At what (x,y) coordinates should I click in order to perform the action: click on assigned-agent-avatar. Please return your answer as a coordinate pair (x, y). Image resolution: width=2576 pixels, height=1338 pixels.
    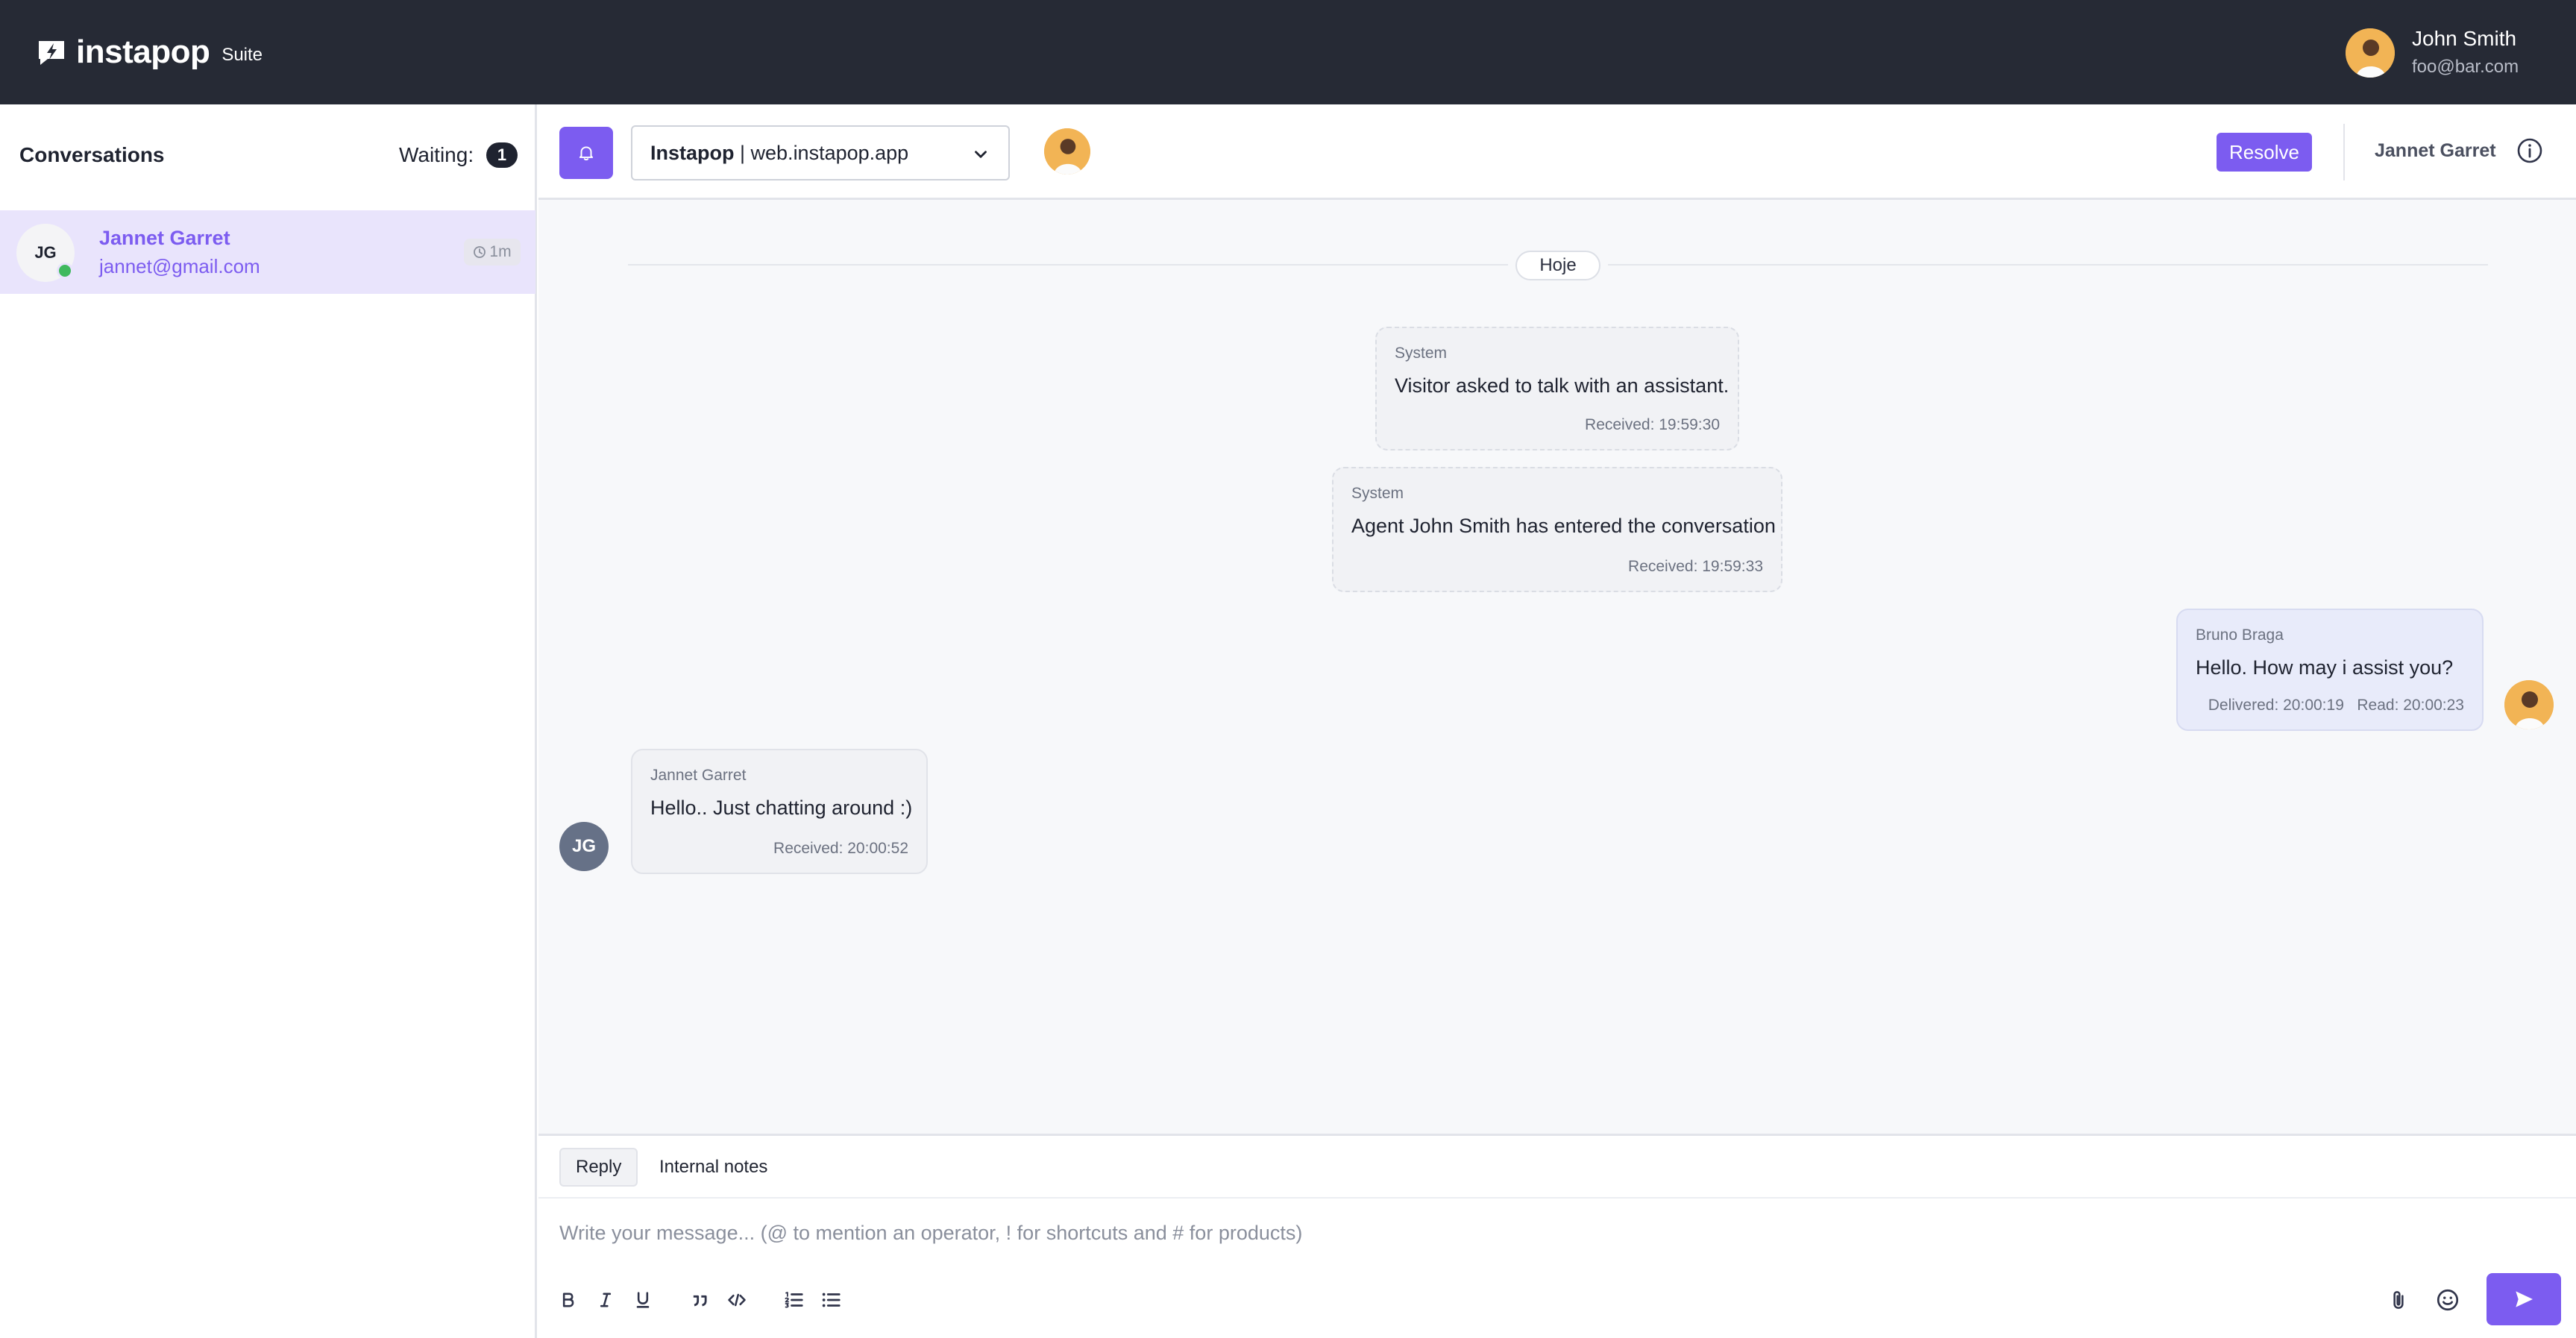
    Looking at the image, I should click on (1067, 151).